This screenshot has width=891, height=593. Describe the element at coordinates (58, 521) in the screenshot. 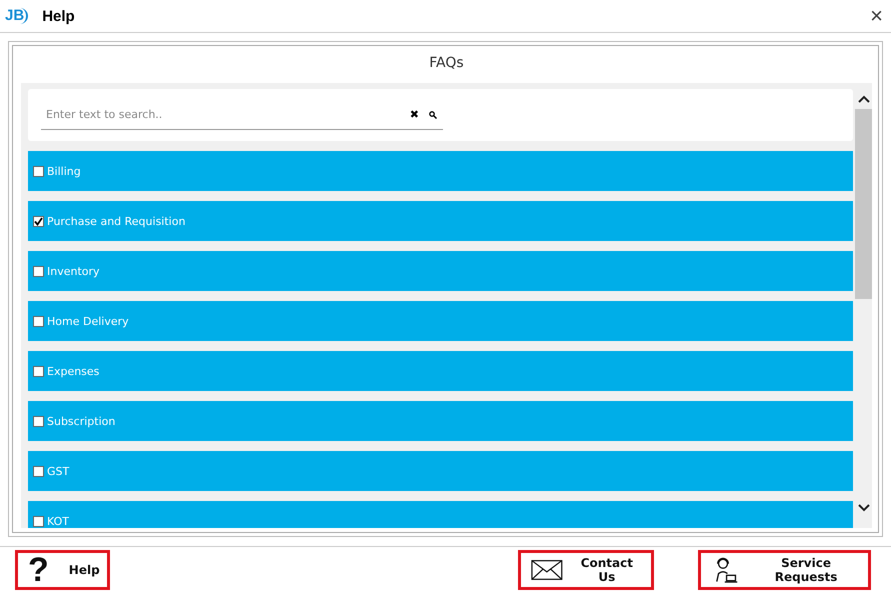

I see `category-label: KOT` at that location.